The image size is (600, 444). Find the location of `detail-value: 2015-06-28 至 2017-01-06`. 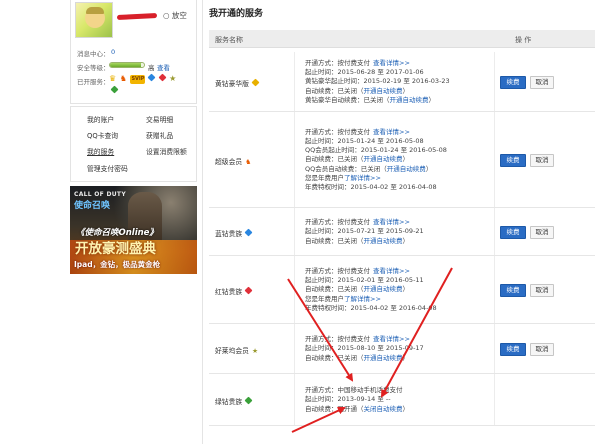

detail-value: 2015-06-28 至 2017-01-06 is located at coordinates (380, 72).